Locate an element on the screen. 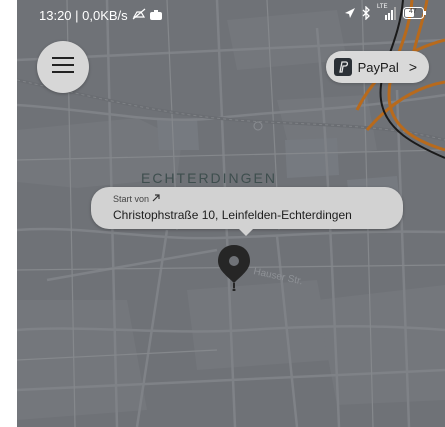 The image size is (445, 427). payment-method-button: PayPal > is located at coordinates (377, 67).